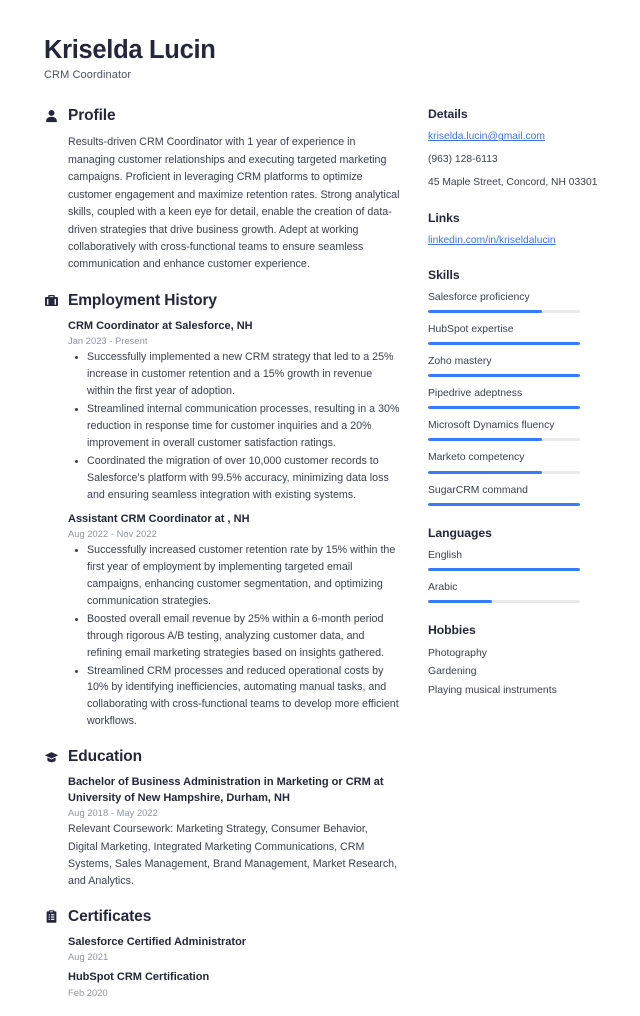  What do you see at coordinates (51, 916) in the screenshot?
I see `clipboard-icon` at bounding box center [51, 916].